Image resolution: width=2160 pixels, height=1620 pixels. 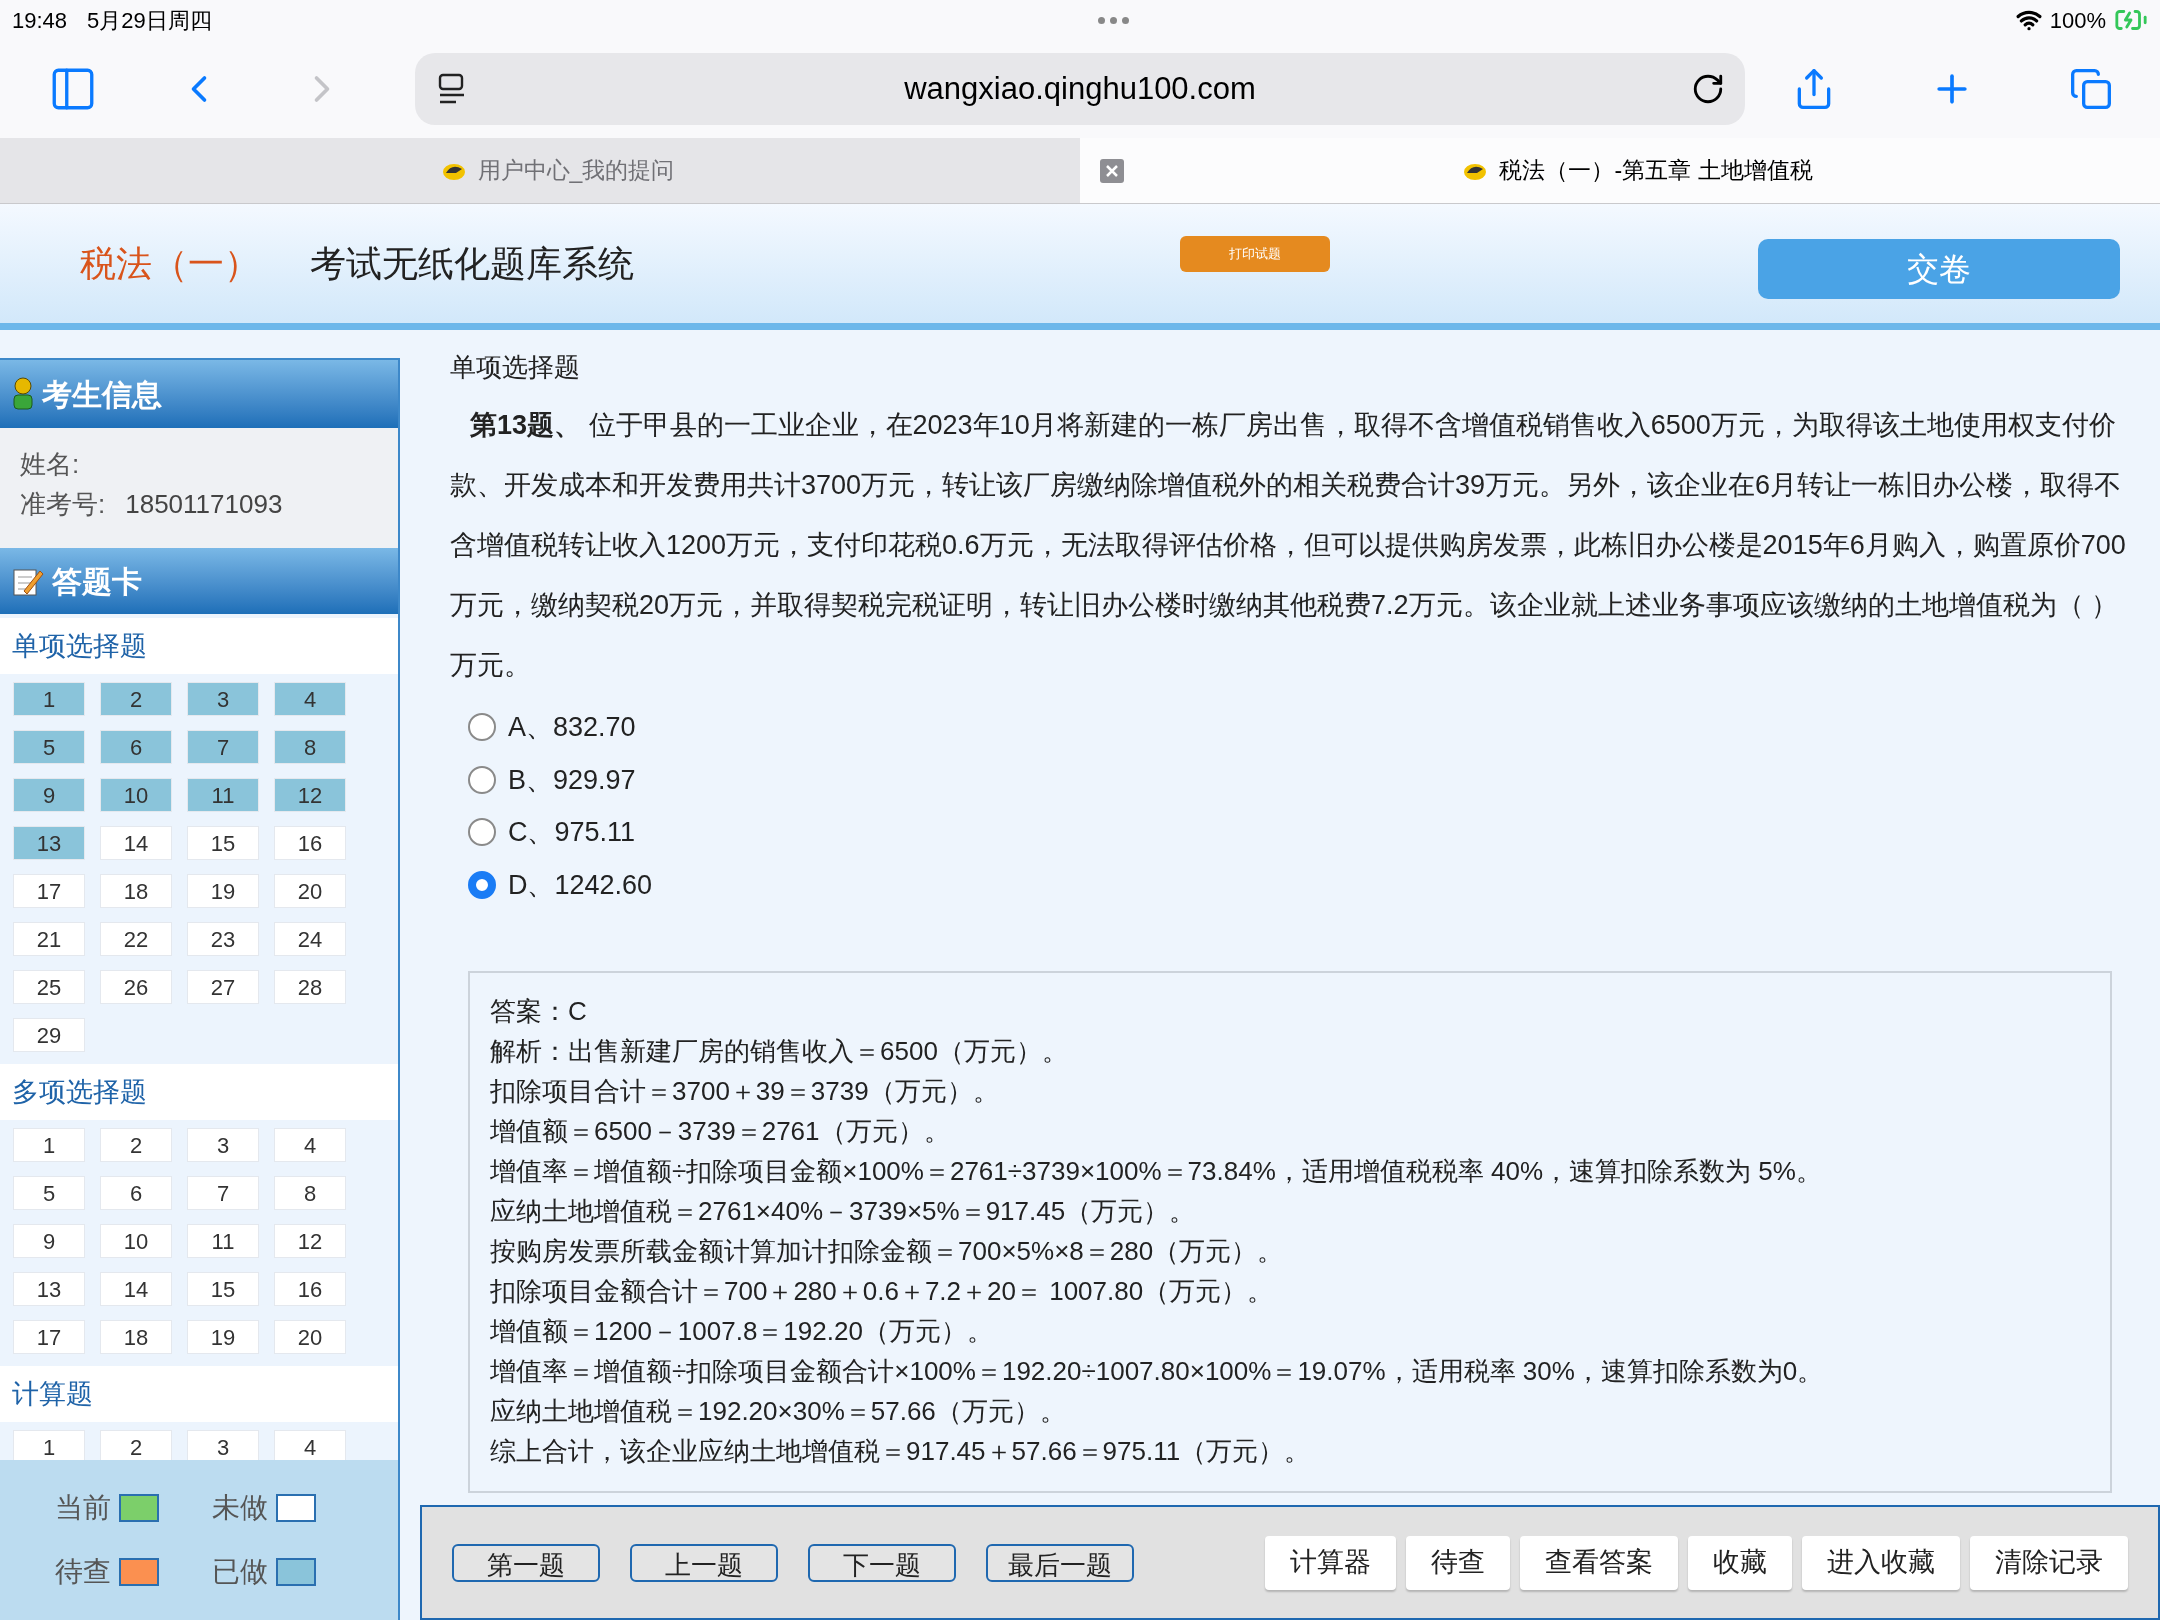 I want to click on nav-button: 上一题, so click(x=704, y=1562).